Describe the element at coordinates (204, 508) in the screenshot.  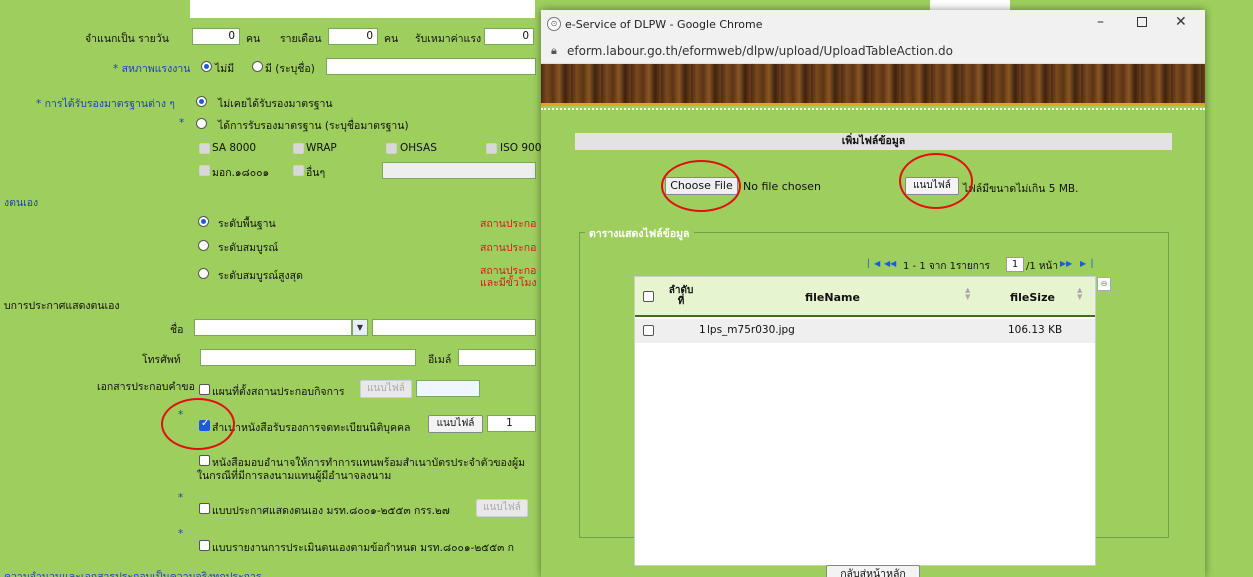
I see `doc-announce-checkbox` at that location.